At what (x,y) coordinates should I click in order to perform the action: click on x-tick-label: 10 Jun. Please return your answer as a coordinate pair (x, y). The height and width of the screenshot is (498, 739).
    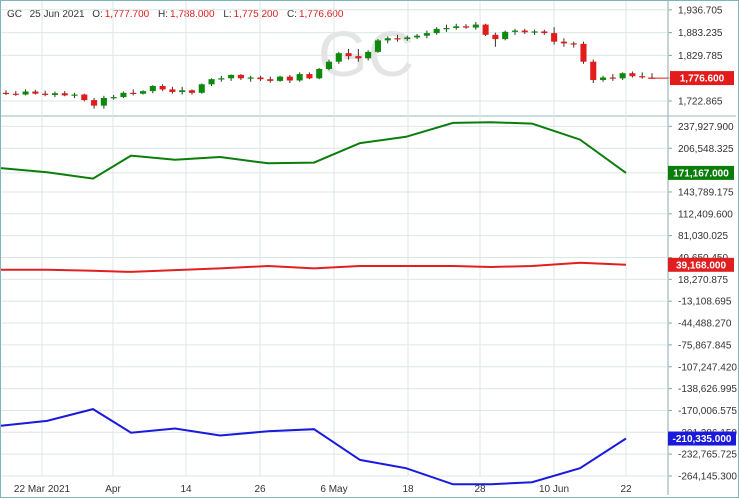
    Looking at the image, I should click on (554, 489).